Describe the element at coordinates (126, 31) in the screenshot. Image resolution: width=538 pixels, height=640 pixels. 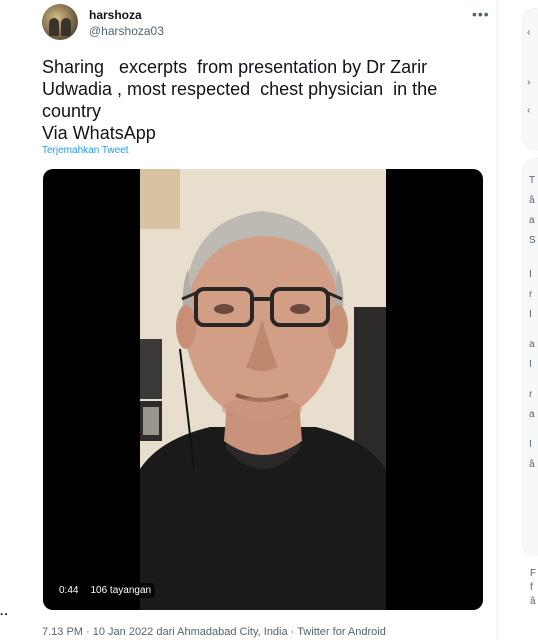
I see `author-handle: @harshoza03` at that location.